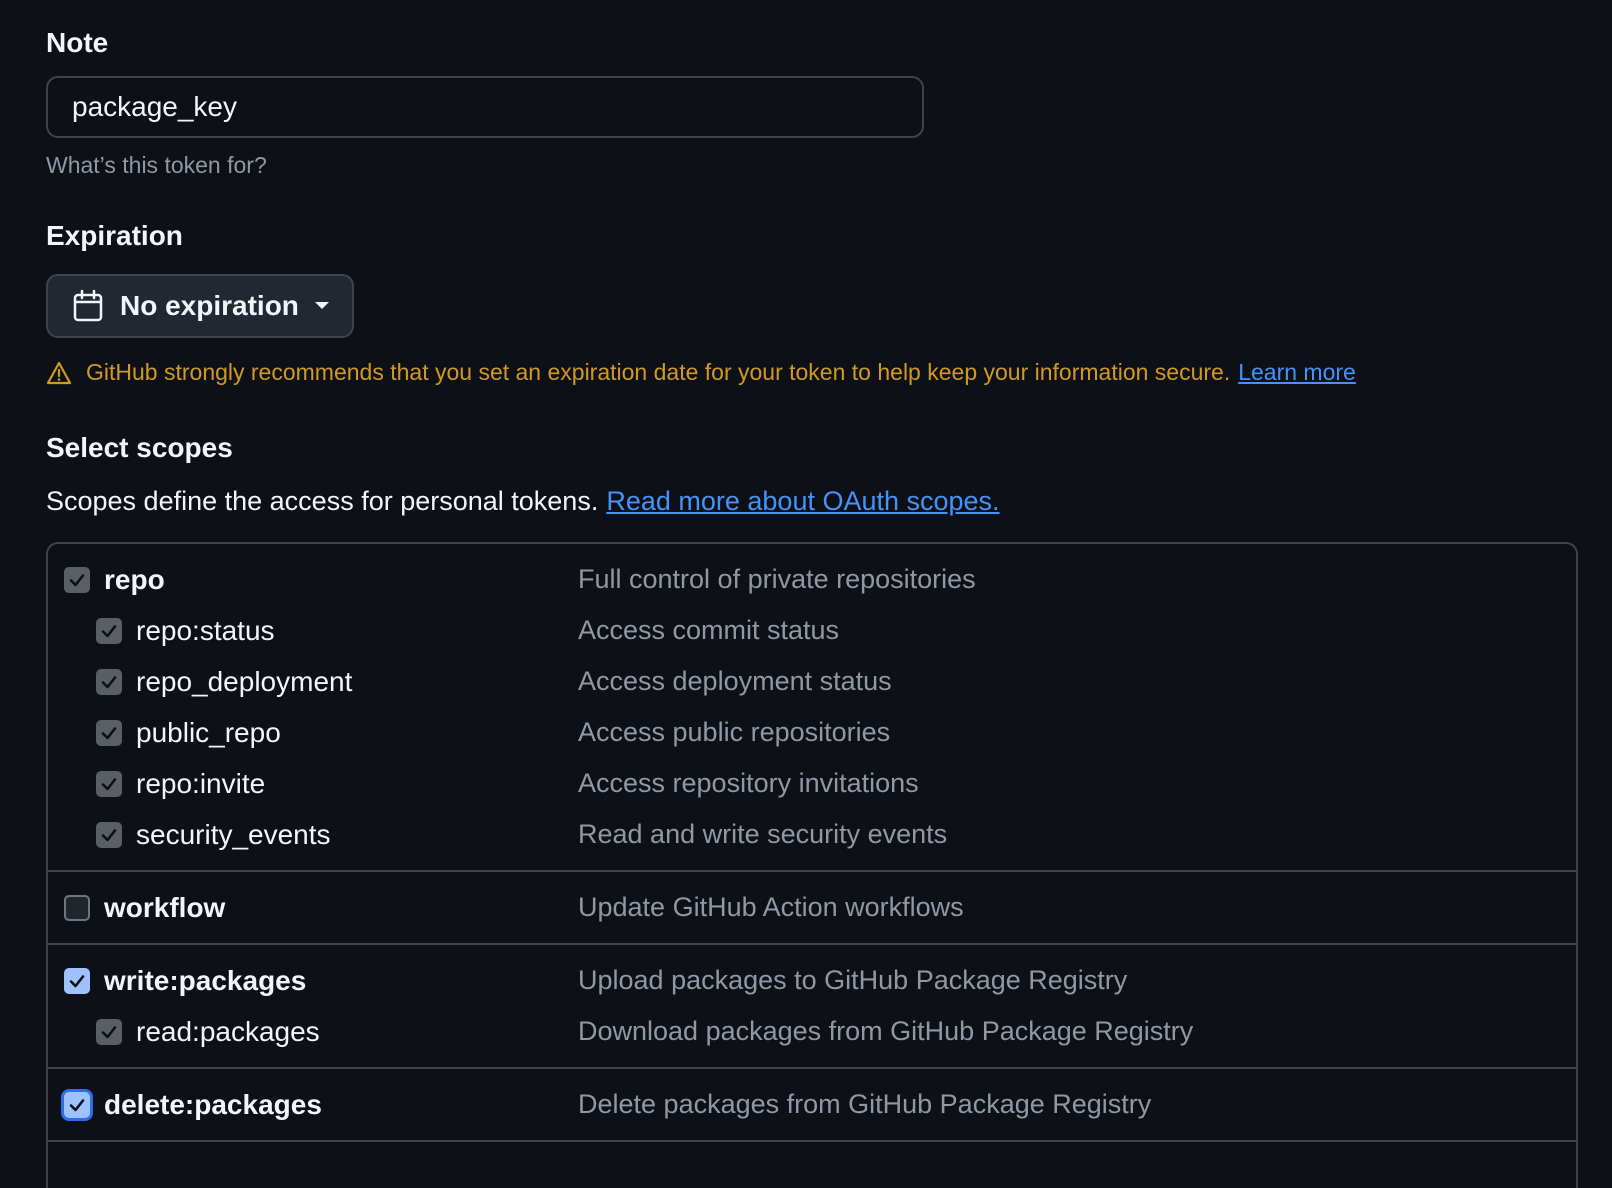 This screenshot has width=1612, height=1188. I want to click on scope-name: workflow, so click(165, 907).